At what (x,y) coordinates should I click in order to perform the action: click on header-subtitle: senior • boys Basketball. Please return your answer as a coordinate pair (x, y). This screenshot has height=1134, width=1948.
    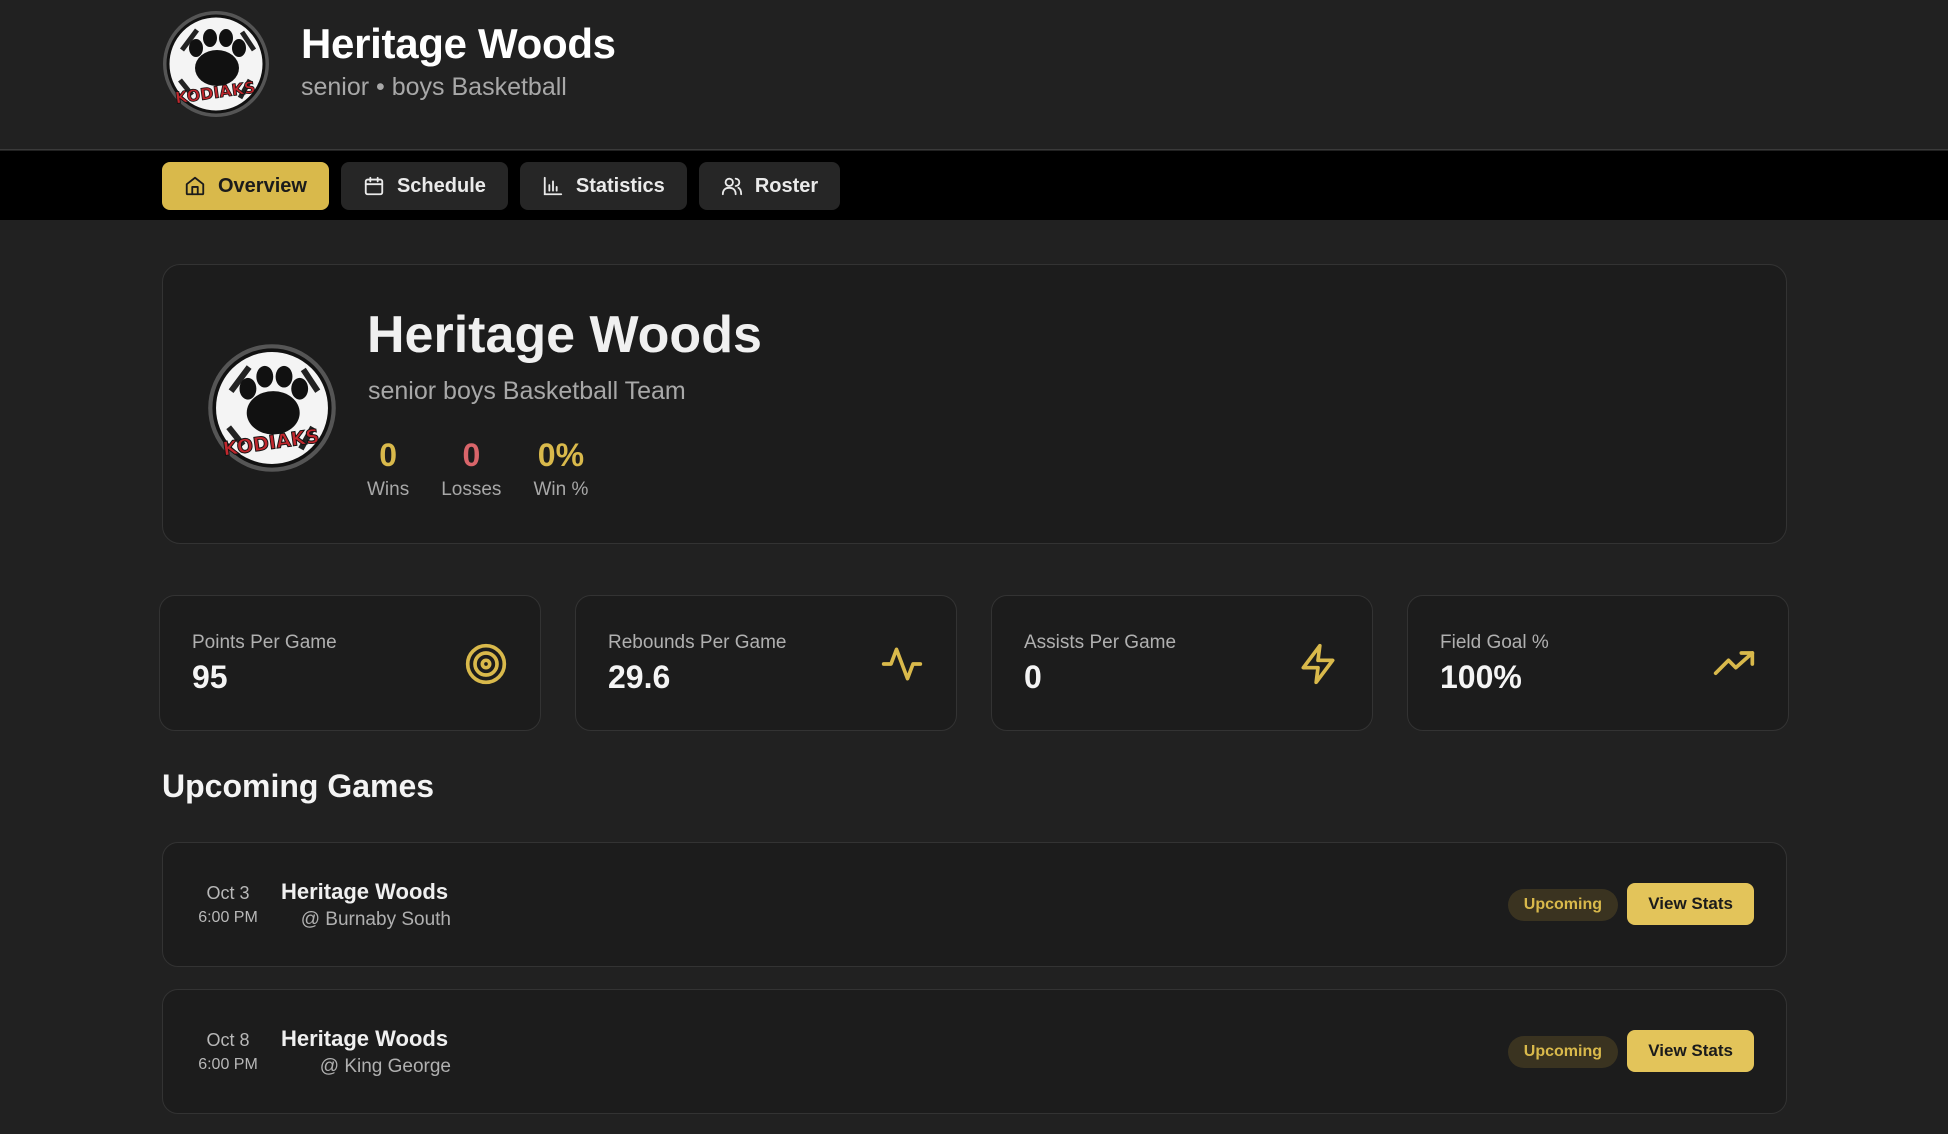
    Looking at the image, I should click on (434, 87).